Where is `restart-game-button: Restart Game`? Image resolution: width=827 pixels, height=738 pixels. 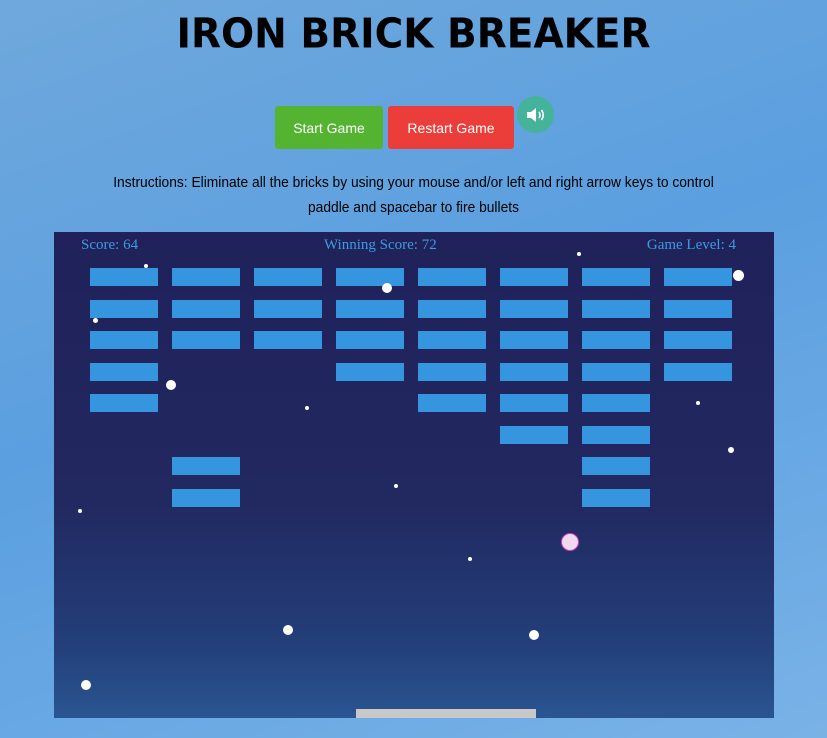 restart-game-button: Restart Game is located at coordinates (451, 127).